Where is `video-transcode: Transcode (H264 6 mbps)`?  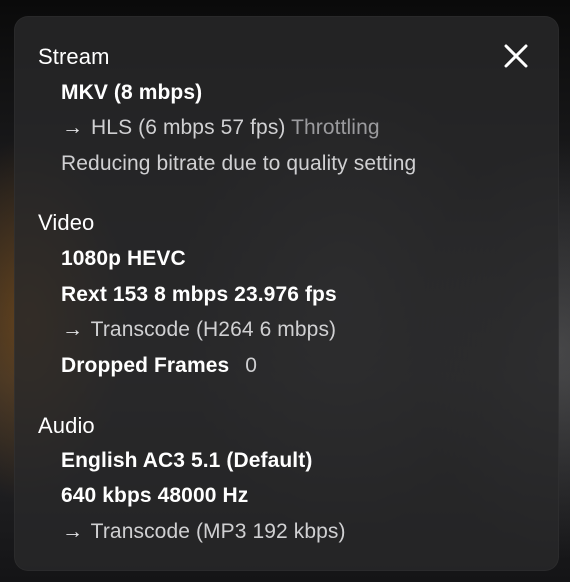
video-transcode: Transcode (H264 6 mbps) is located at coordinates (213, 329).